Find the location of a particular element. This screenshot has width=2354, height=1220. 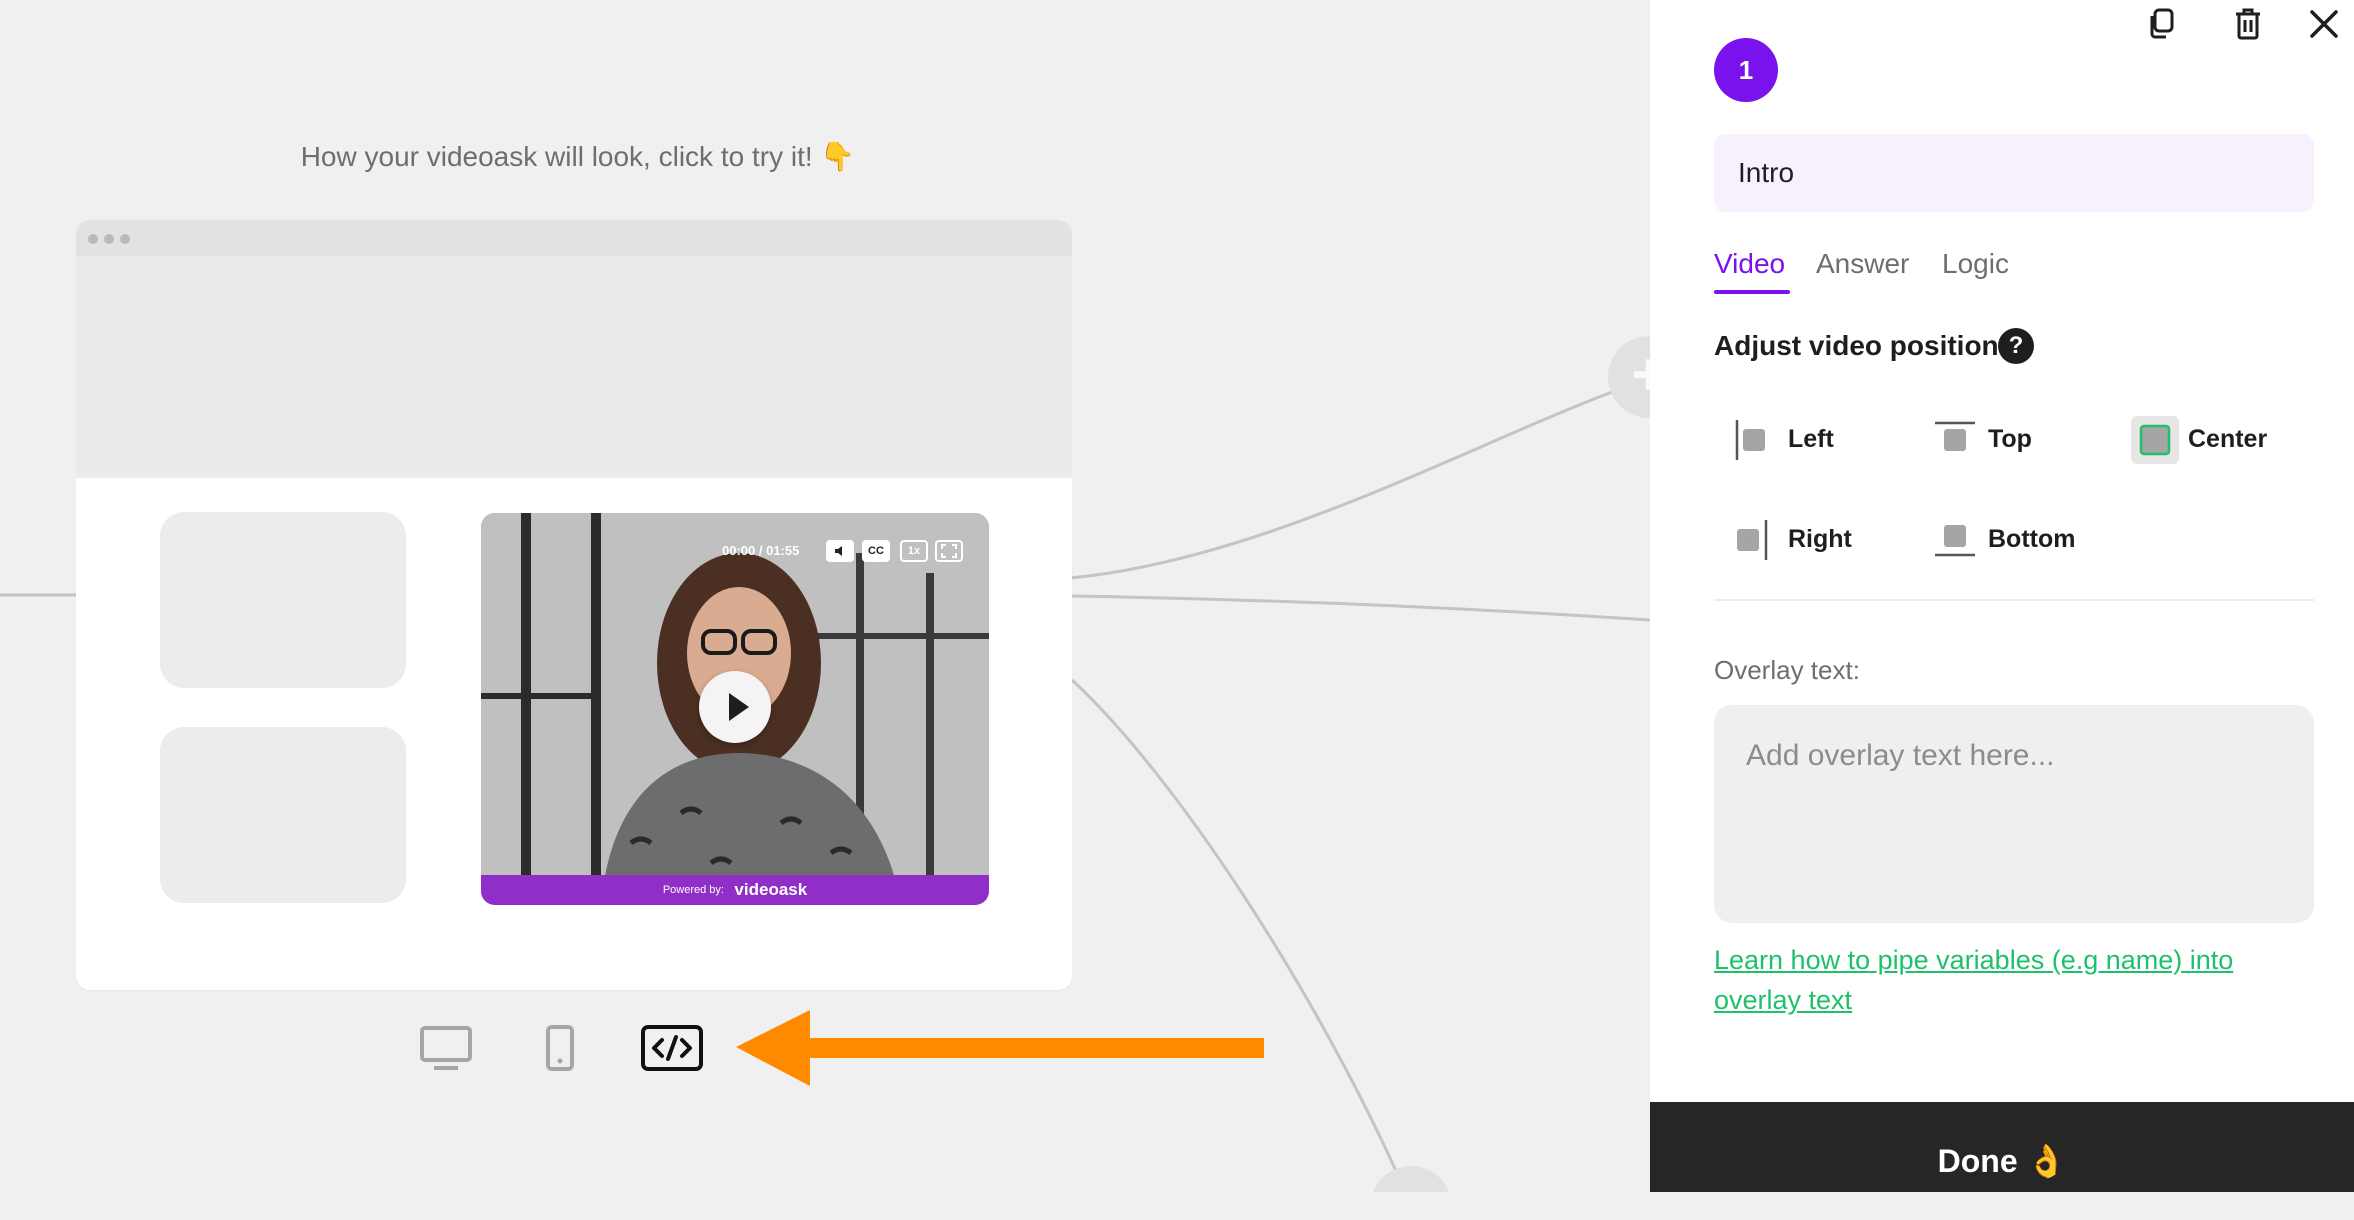

mute-button is located at coordinates (840, 551).